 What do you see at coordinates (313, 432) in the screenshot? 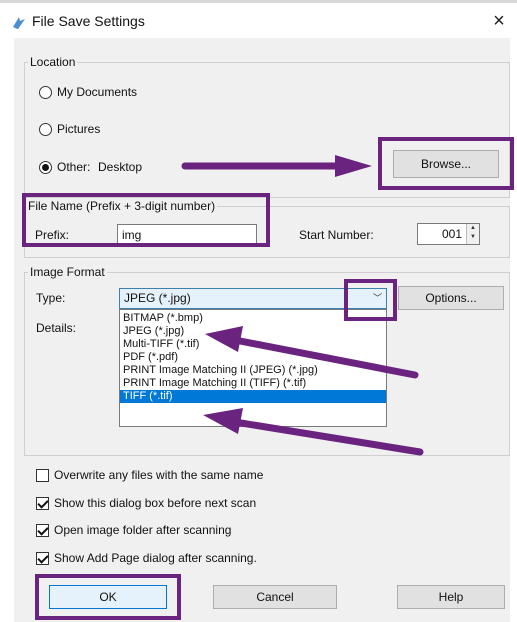
I see `arrow-to-tiff` at bounding box center [313, 432].